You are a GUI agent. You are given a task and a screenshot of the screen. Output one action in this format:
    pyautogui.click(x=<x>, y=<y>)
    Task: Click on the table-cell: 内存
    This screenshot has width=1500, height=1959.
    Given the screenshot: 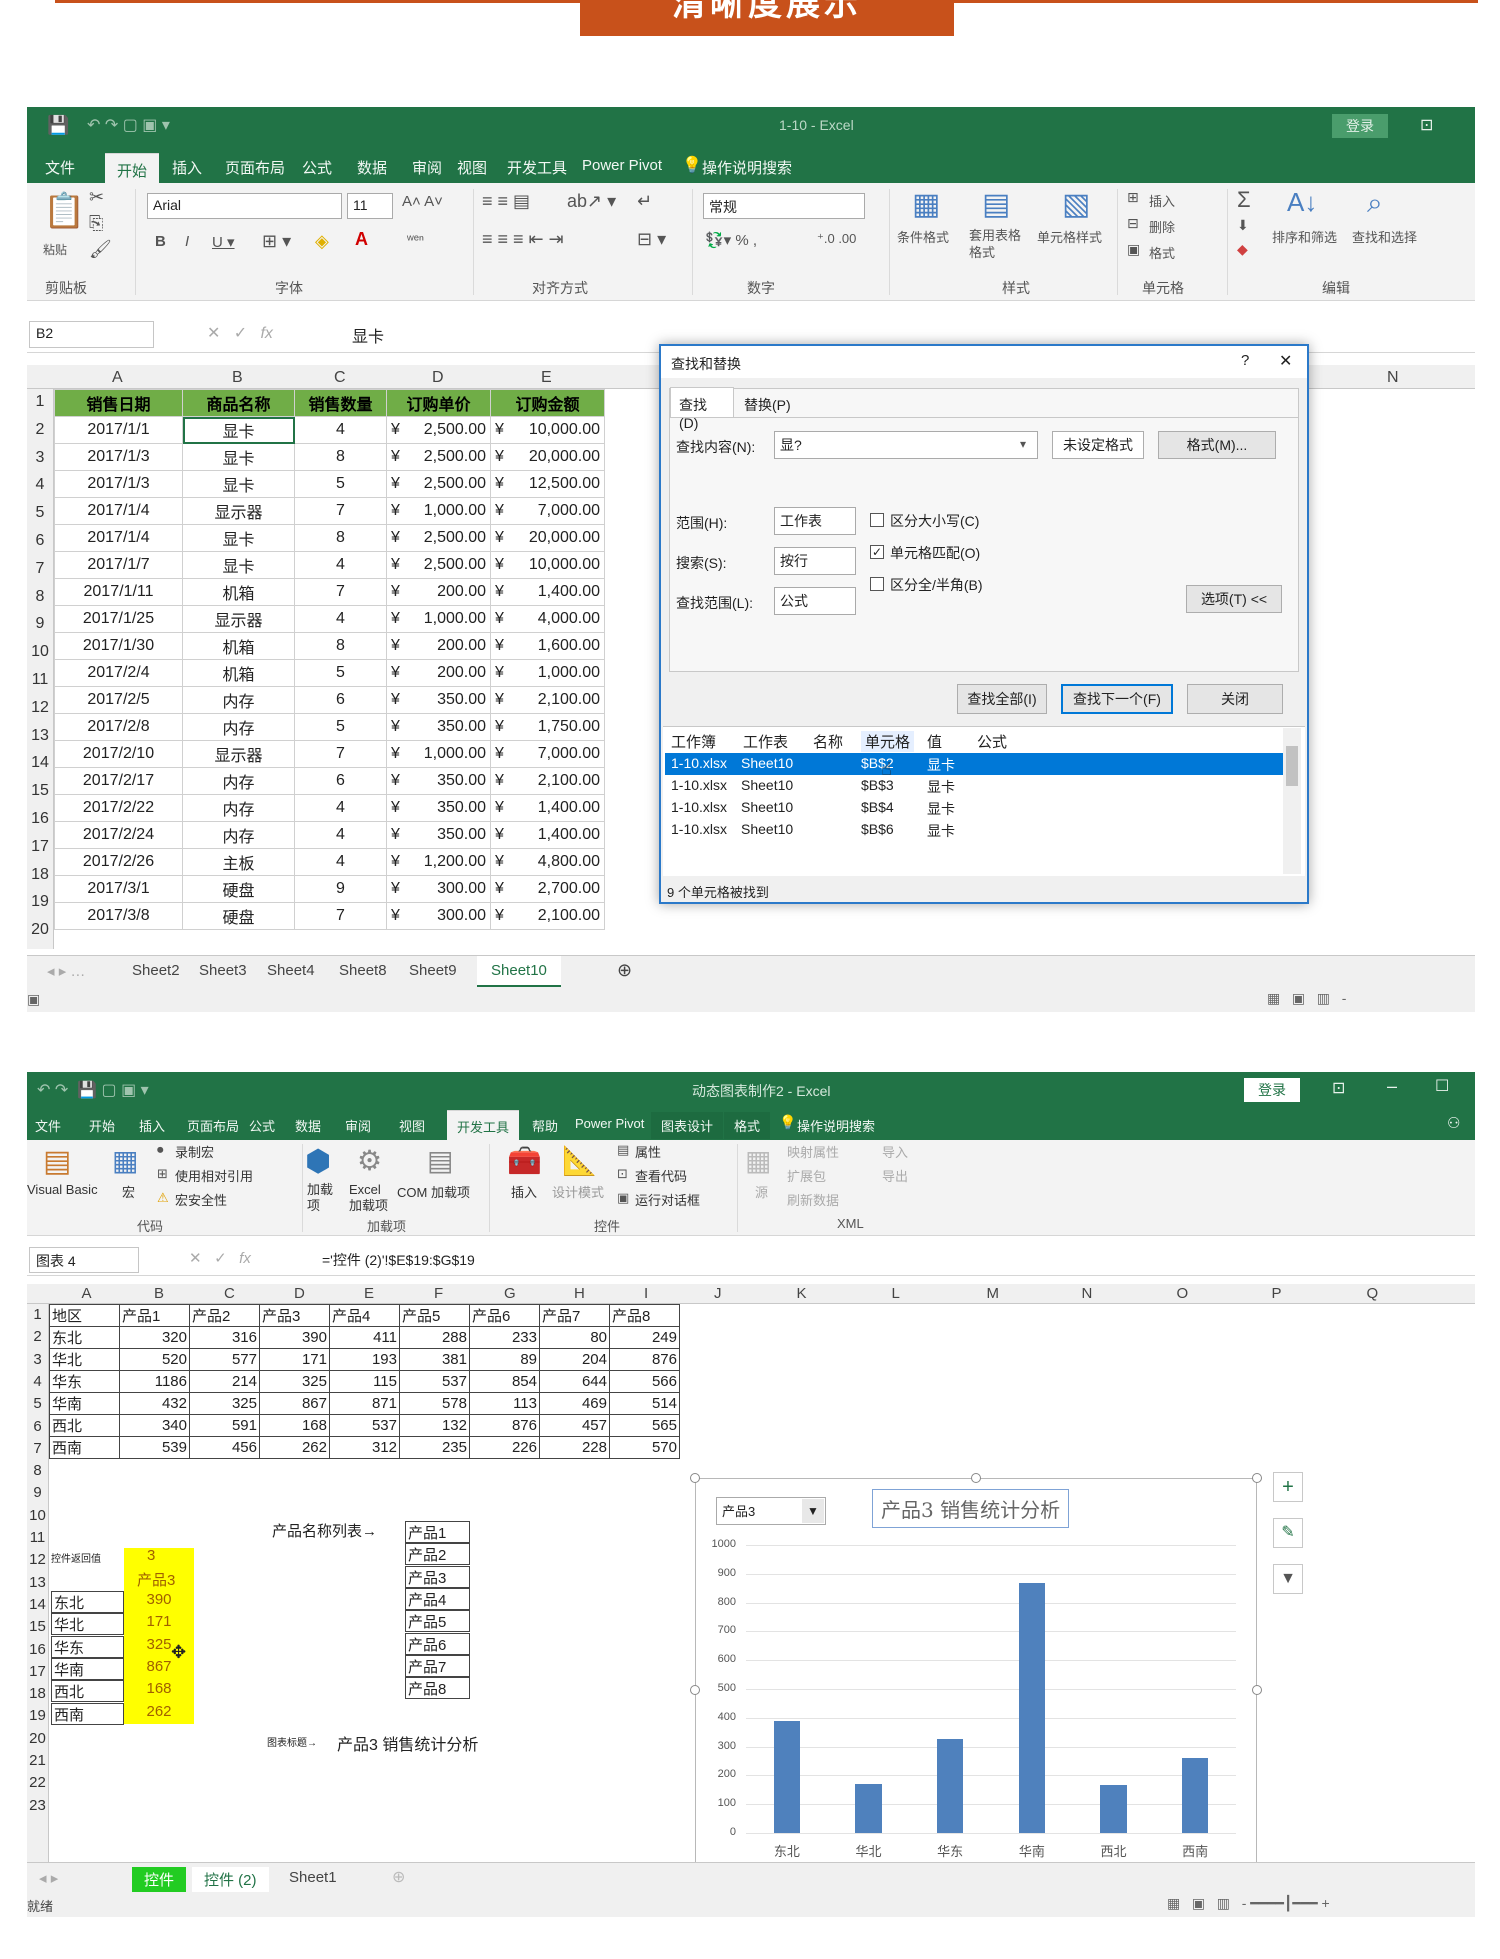 What is the action you would take?
    pyautogui.click(x=238, y=808)
    